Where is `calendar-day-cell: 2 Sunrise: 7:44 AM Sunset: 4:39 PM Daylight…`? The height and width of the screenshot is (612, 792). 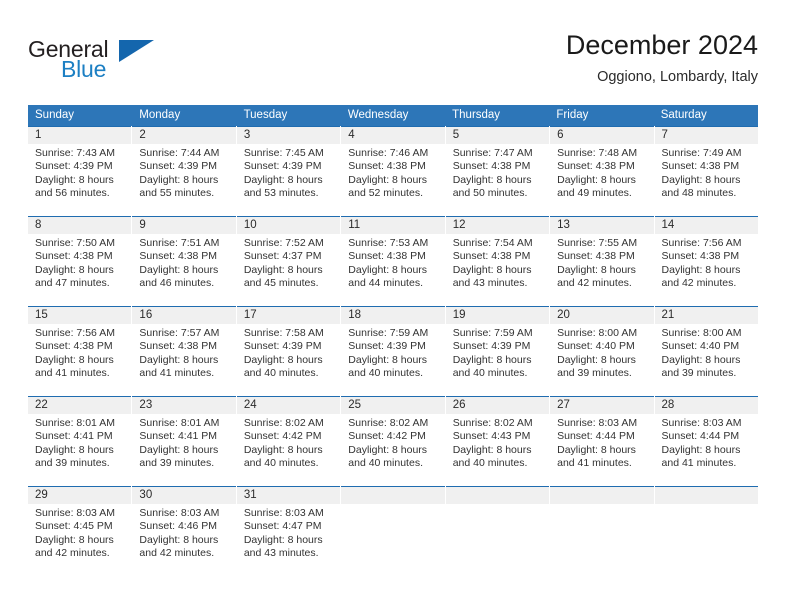
calendar-day-cell: 2 Sunrise: 7:44 AM Sunset: 4:39 PM Daylight… is located at coordinates (184, 171).